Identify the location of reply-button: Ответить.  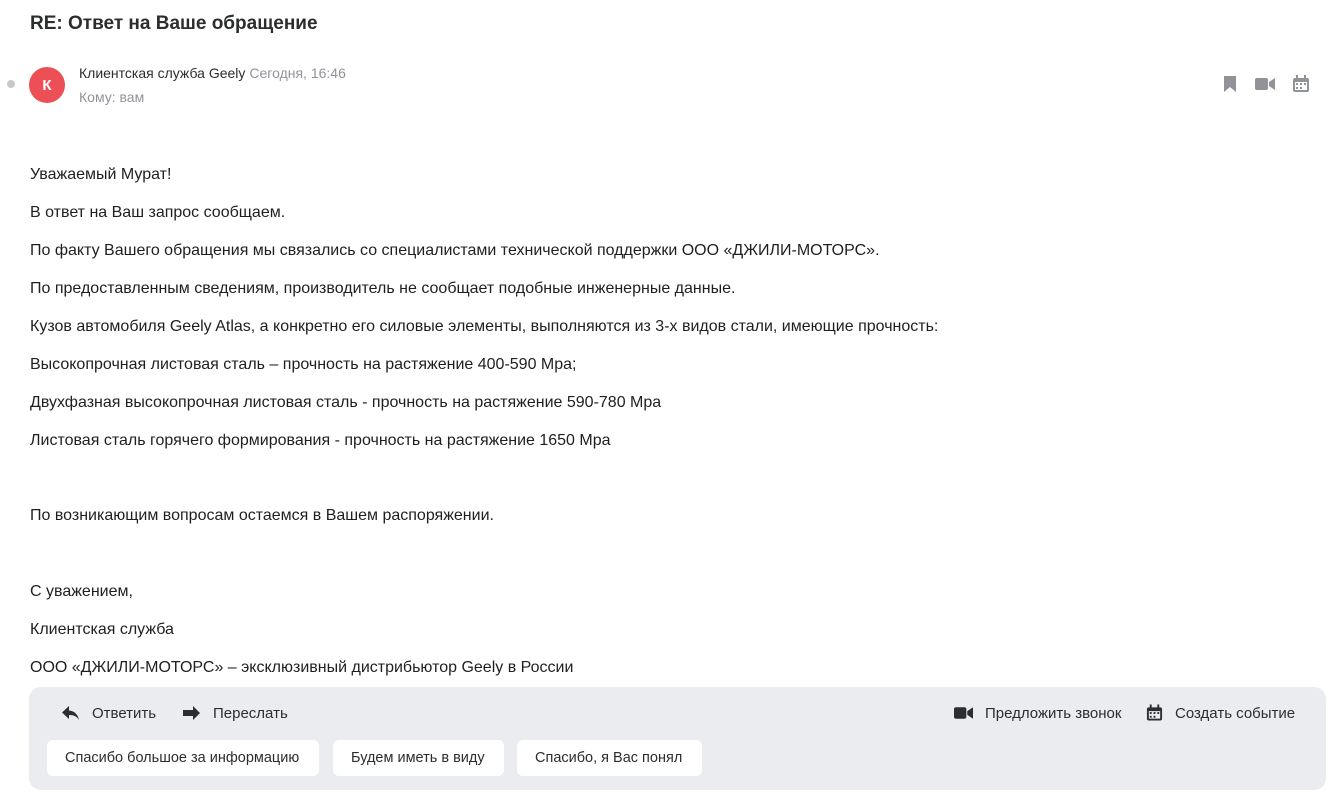
(108, 713).